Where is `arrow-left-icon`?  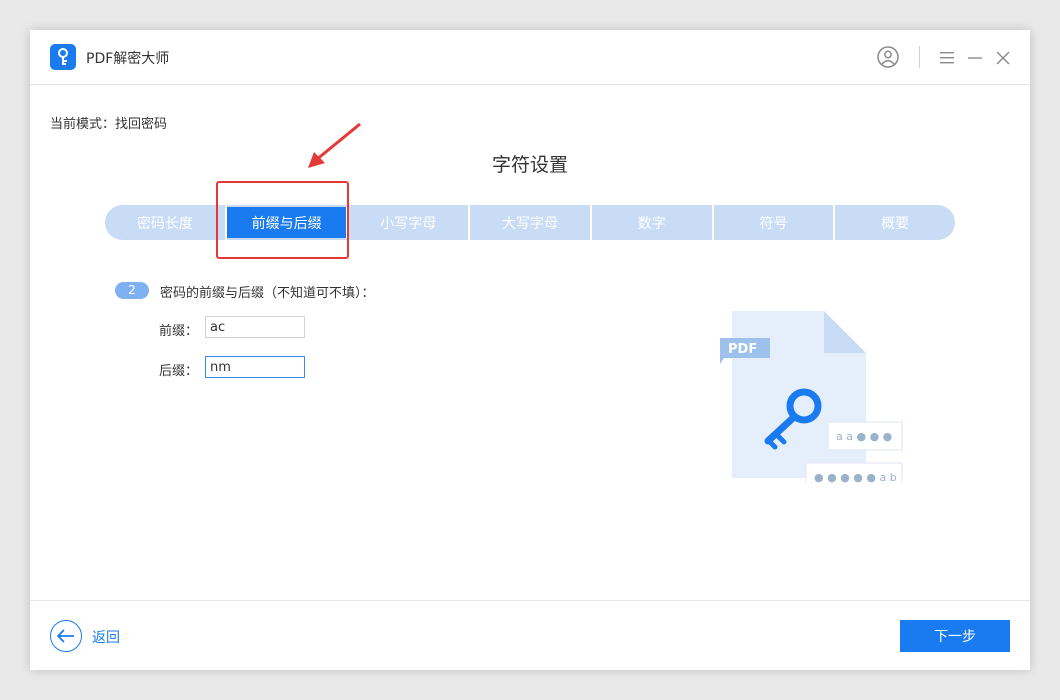
arrow-left-icon is located at coordinates (65, 636).